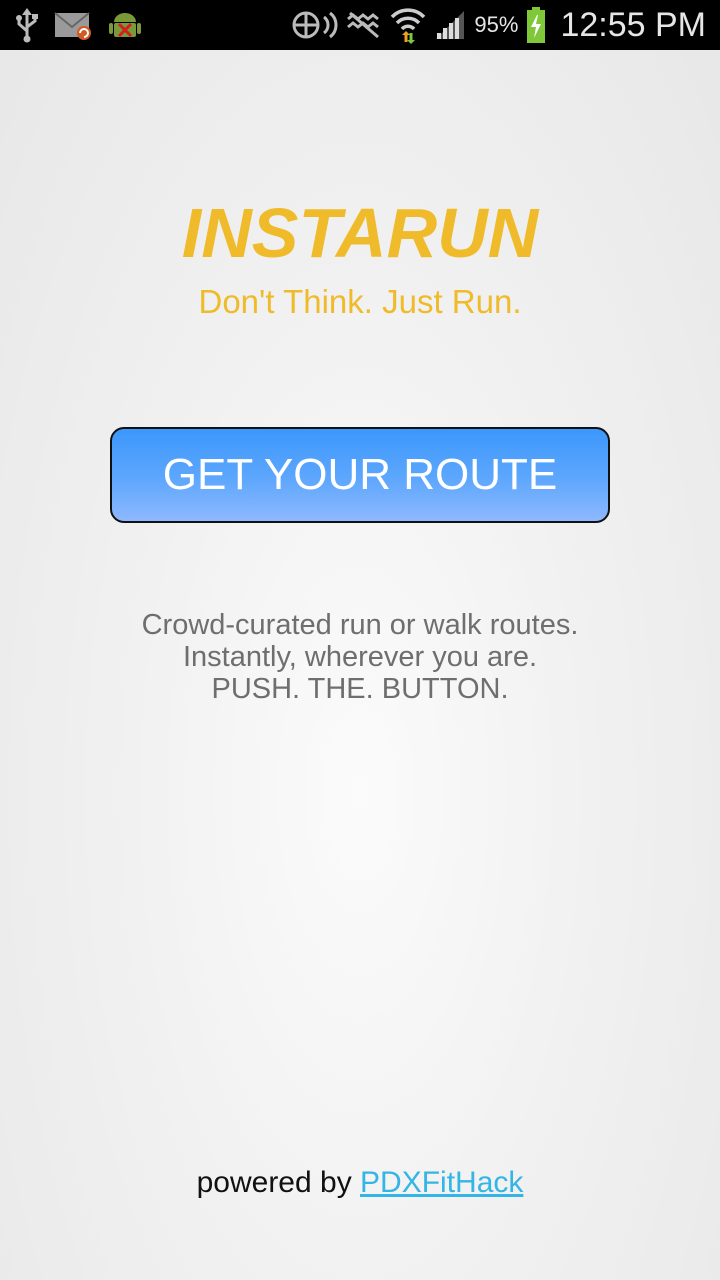  I want to click on status-bar: 95% 12:55 PM, so click(360, 25).